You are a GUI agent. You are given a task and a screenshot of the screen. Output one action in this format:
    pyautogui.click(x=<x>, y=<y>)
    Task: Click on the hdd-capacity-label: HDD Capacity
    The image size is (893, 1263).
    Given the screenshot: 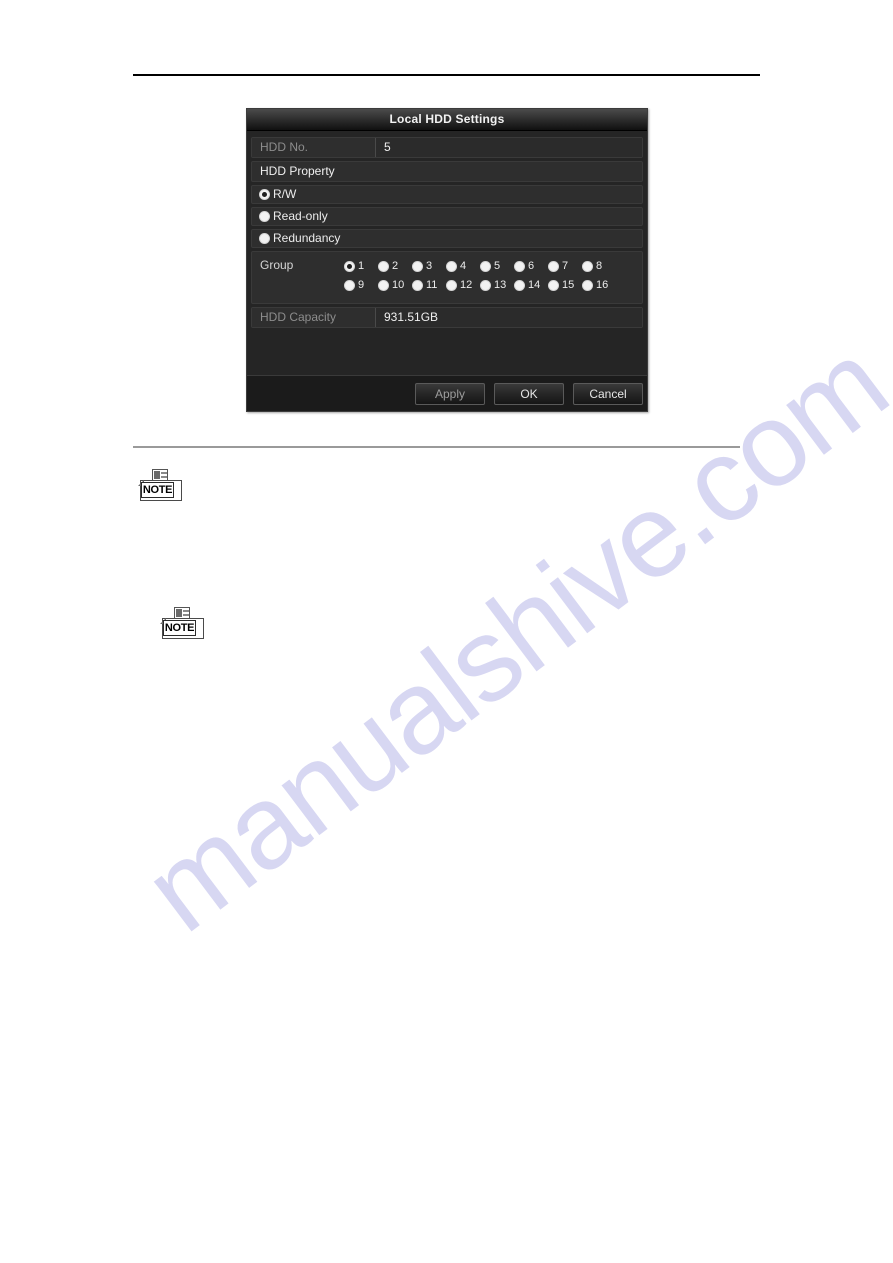 What is the action you would take?
    pyautogui.click(x=314, y=317)
    